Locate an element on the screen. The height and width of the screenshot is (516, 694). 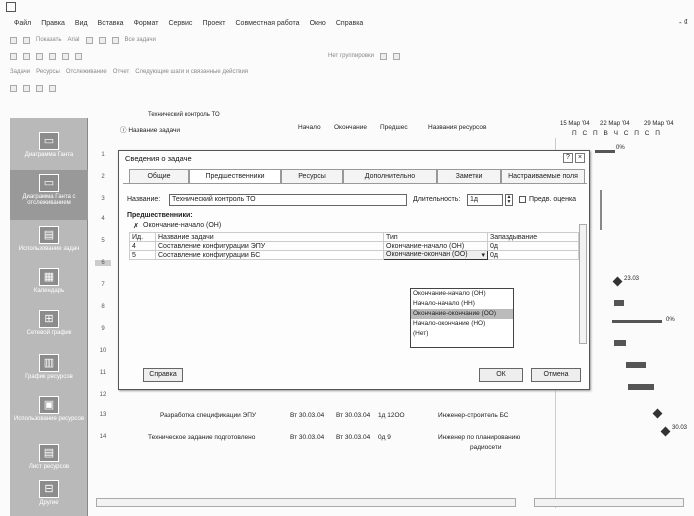
outdent-icon is located at coordinates (26, 88).